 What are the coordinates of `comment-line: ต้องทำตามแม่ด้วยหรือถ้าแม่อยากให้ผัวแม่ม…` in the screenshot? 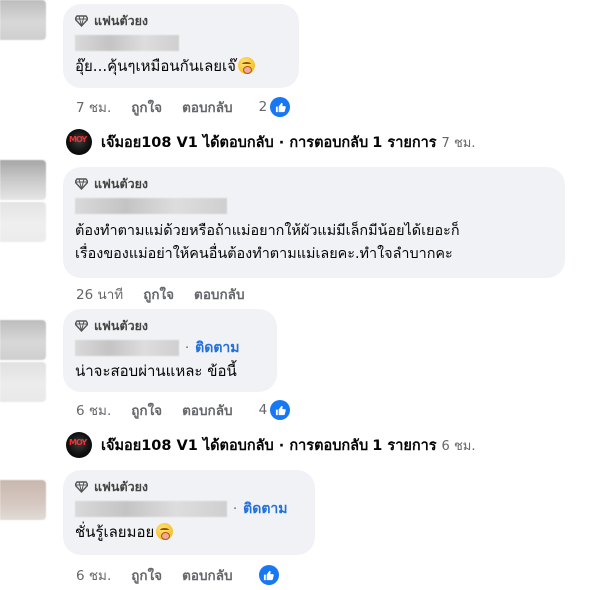 It's located at (267, 231).